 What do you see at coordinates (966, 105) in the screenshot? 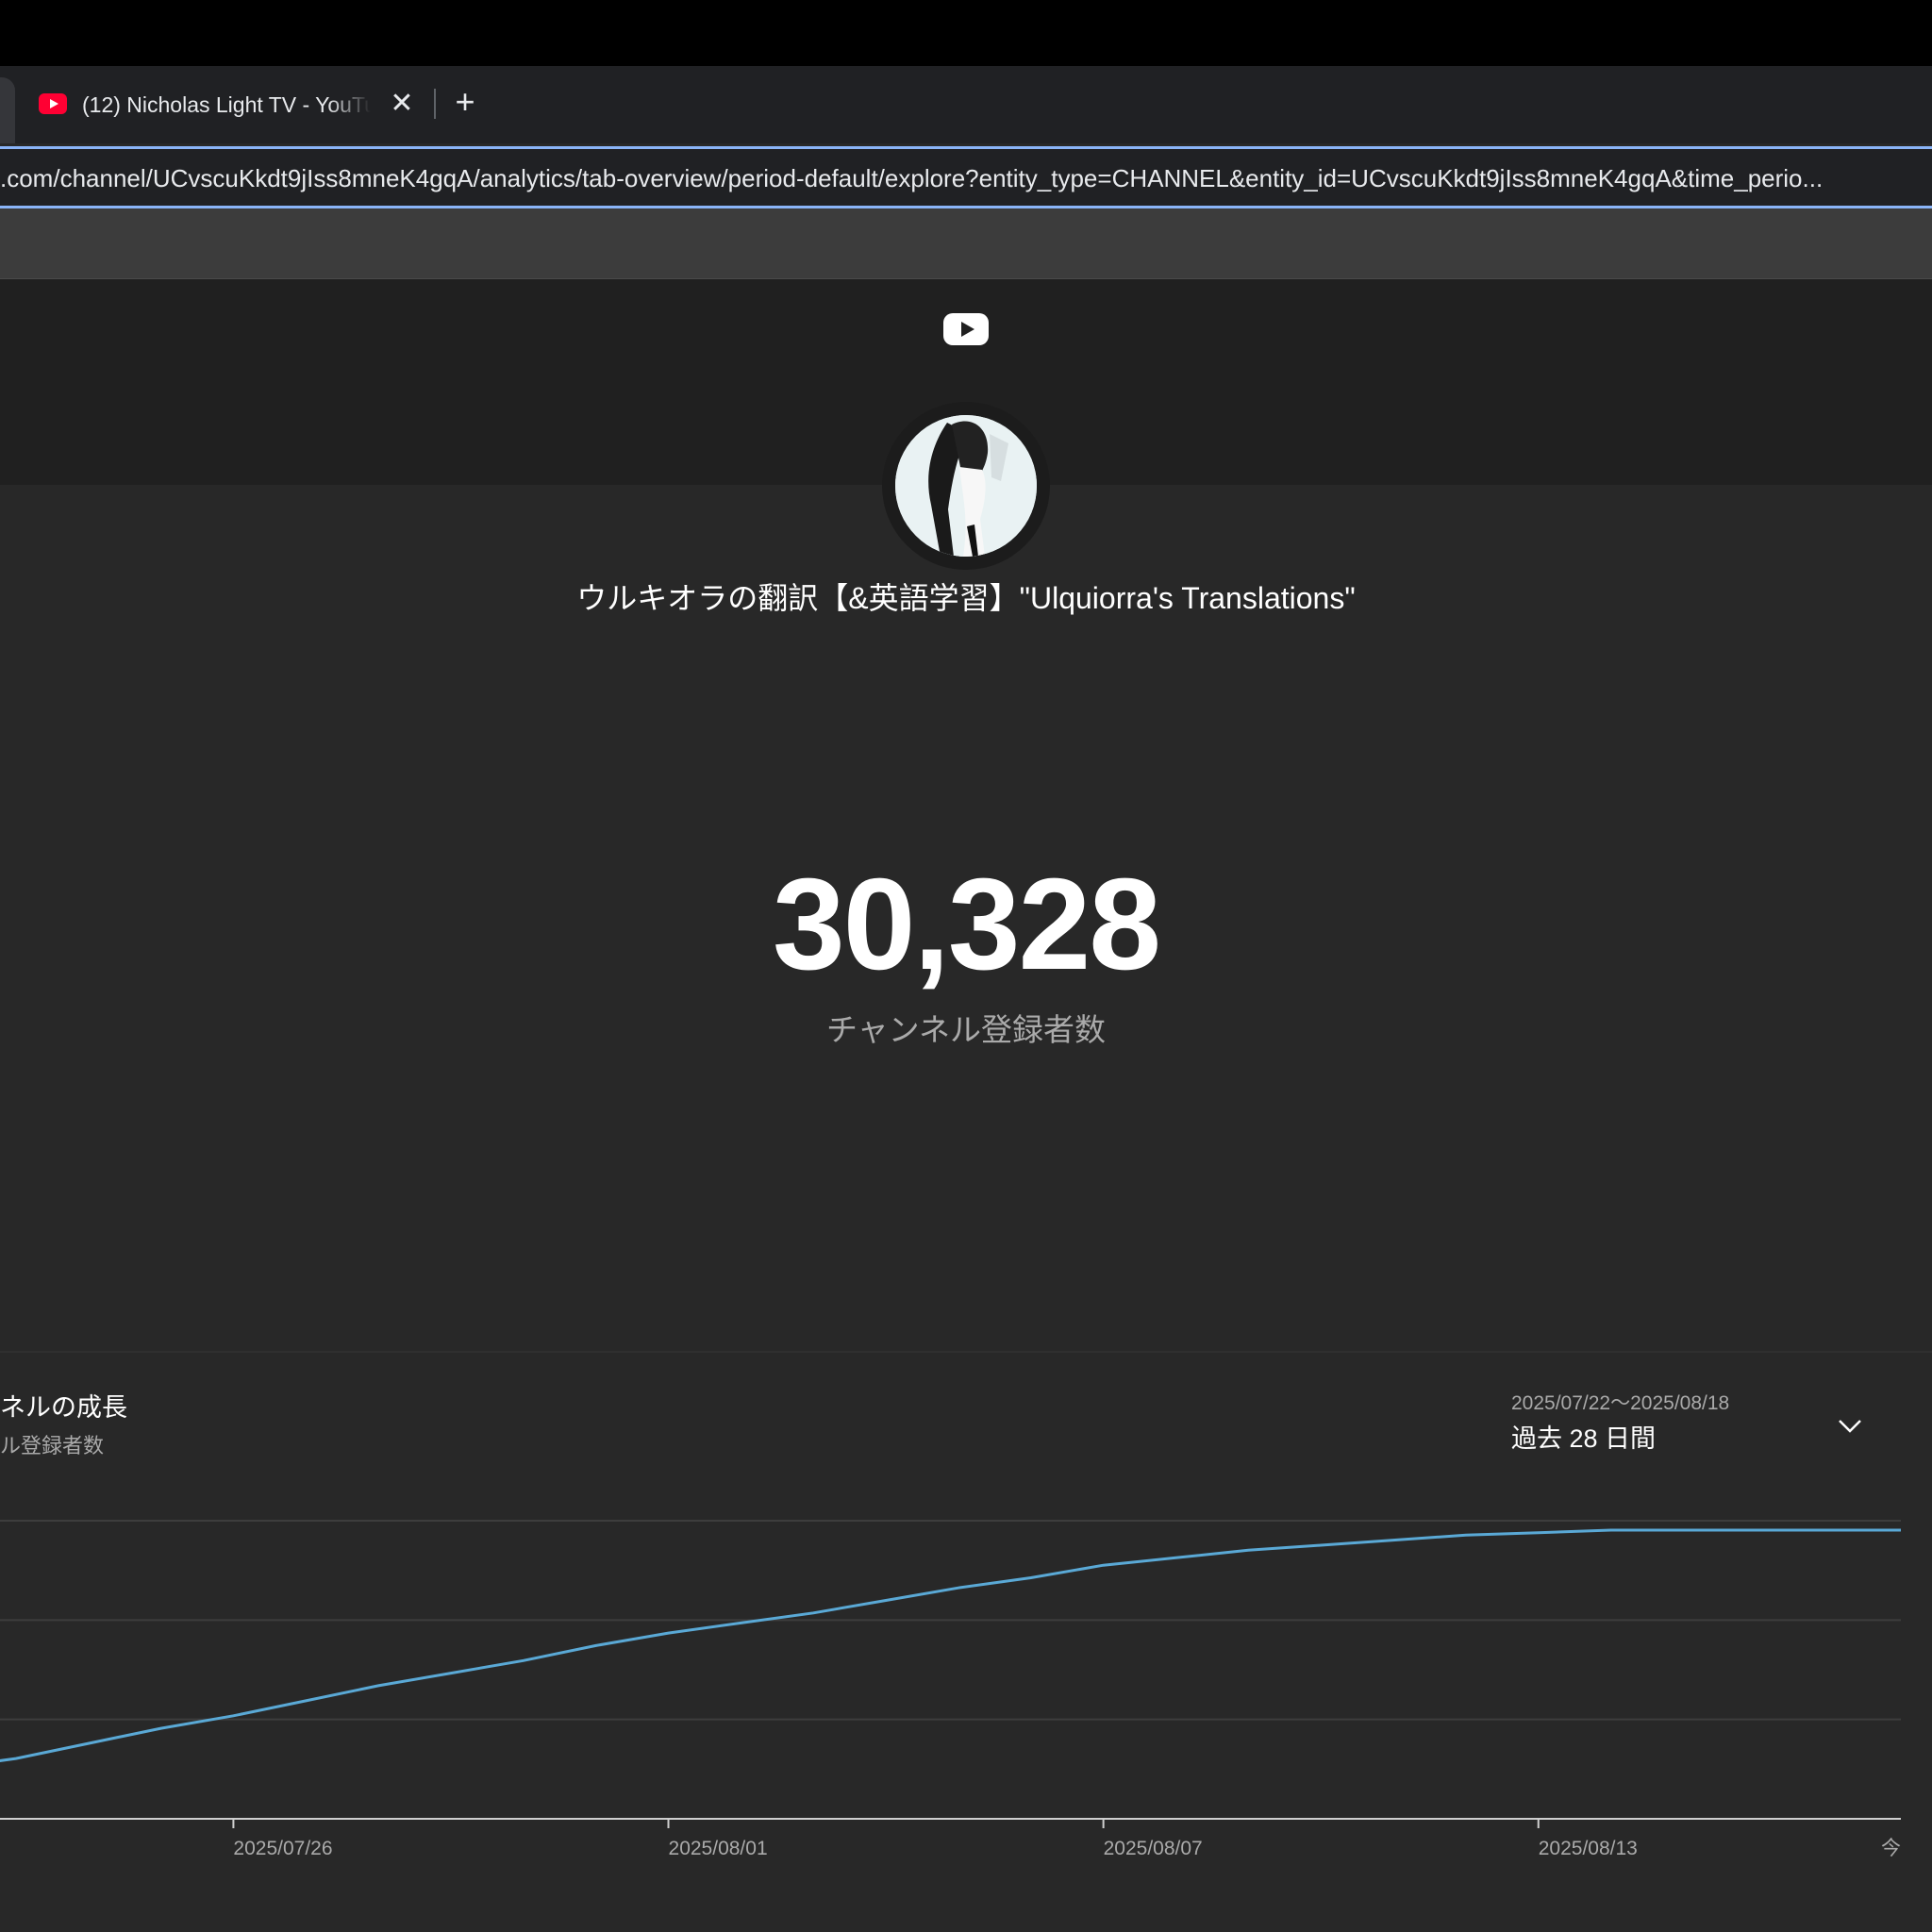
I see `tab-strip: (12) Nicholas Light TV - YouTube ✕ +` at bounding box center [966, 105].